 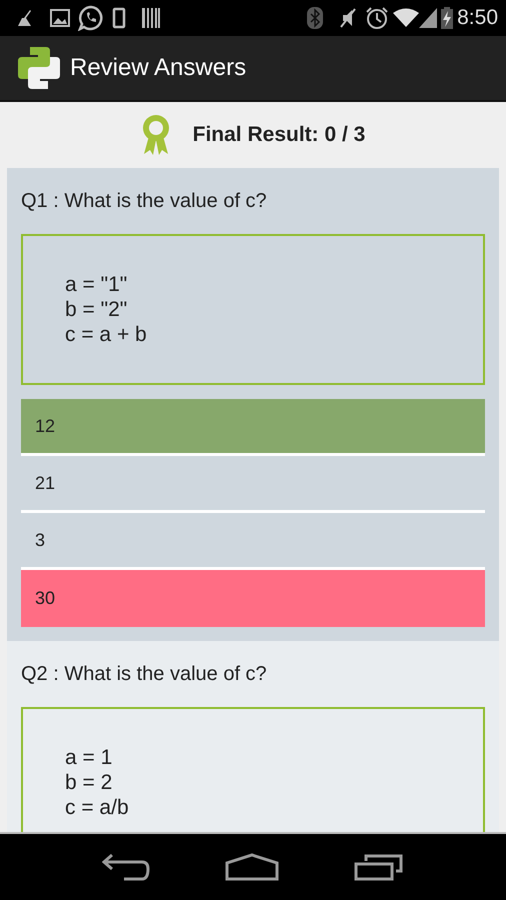 I want to click on code-line: a = 1, so click(x=89, y=757).